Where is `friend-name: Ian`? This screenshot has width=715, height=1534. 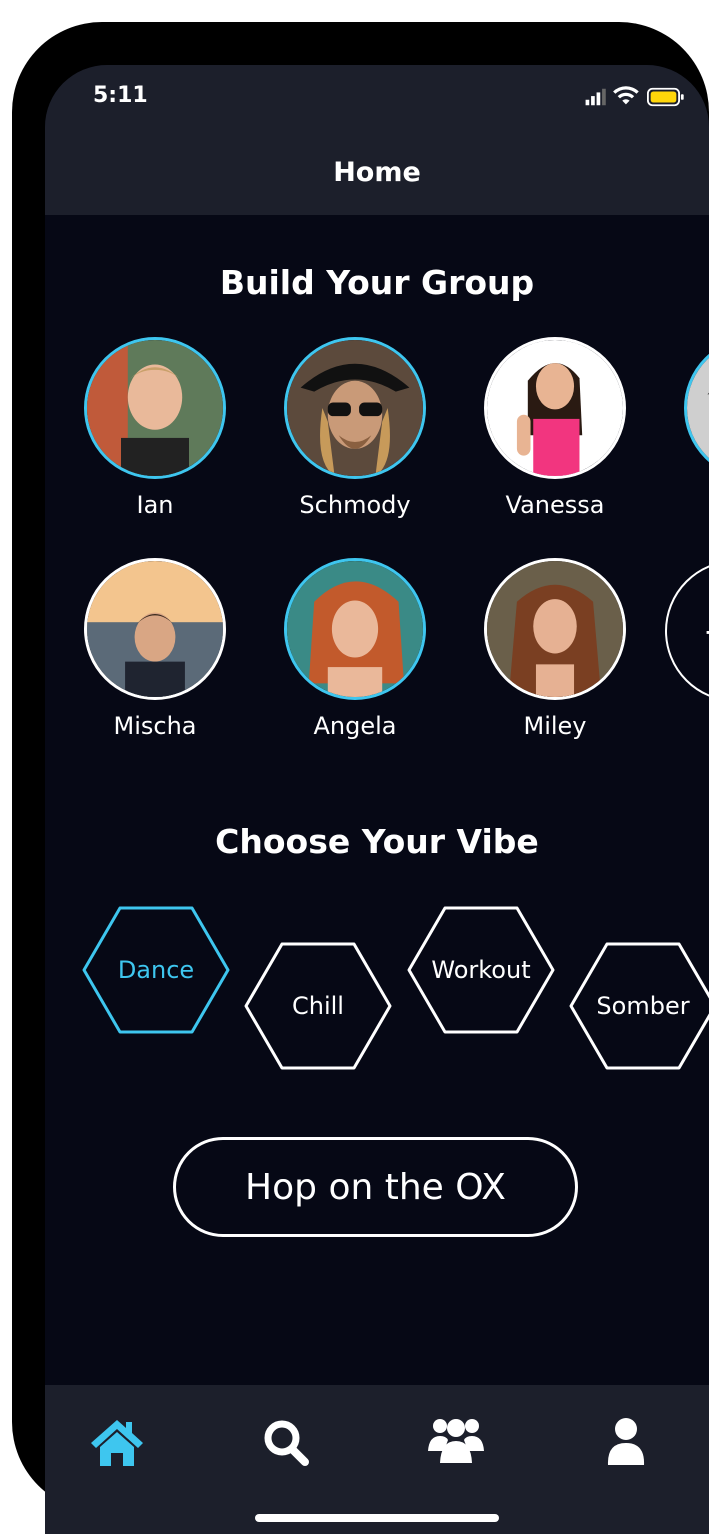
friend-name: Ian is located at coordinates (155, 505).